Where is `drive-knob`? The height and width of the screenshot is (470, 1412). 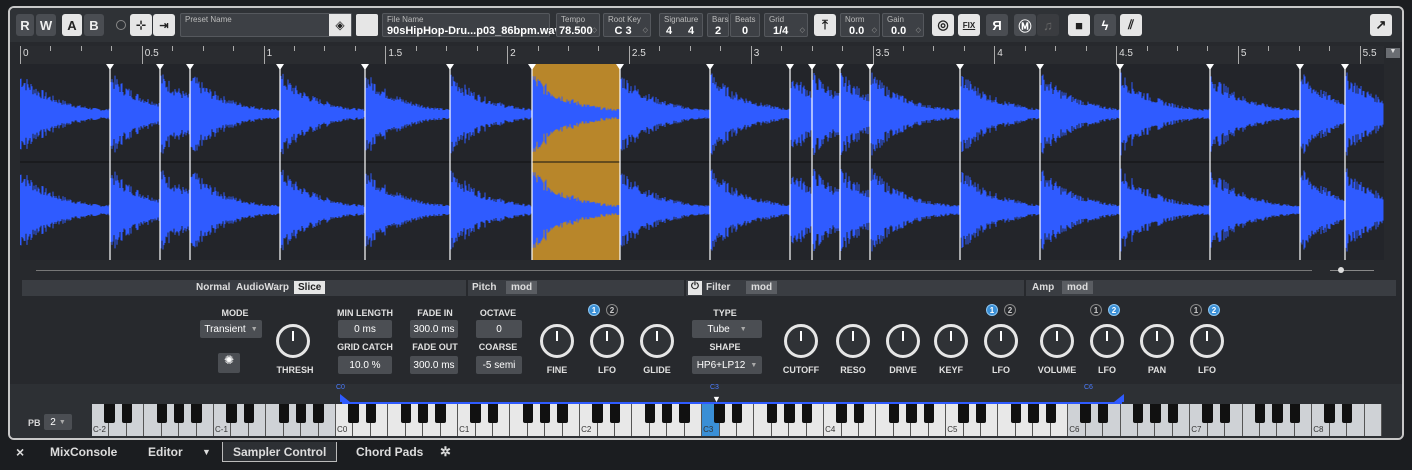 drive-knob is located at coordinates (903, 341).